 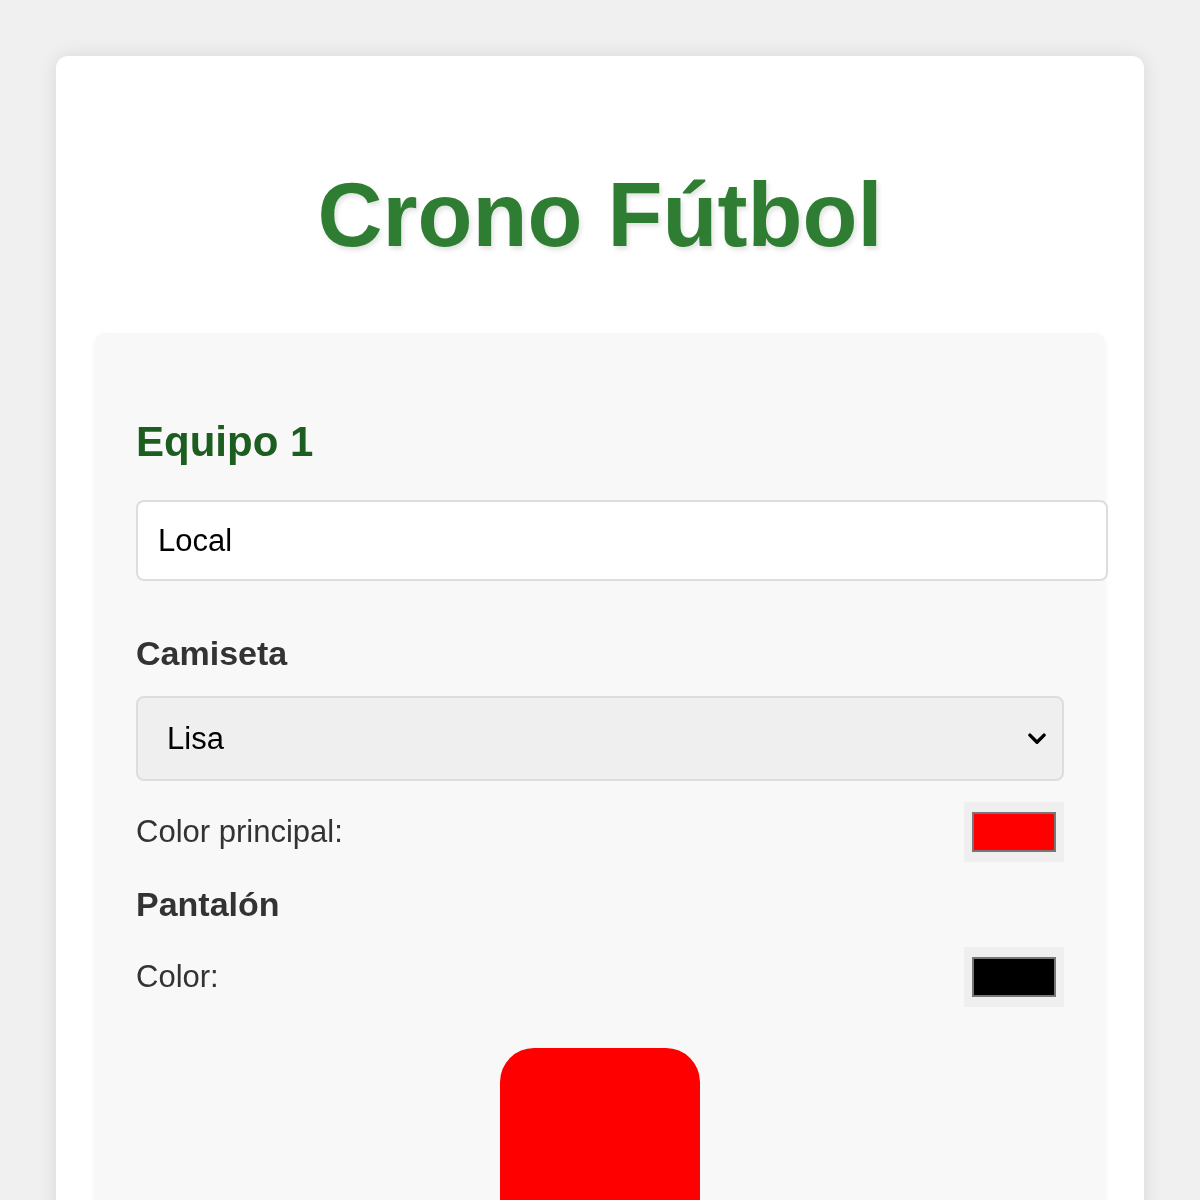 What do you see at coordinates (208, 904) in the screenshot?
I see `shorts-label: Pantalón` at bounding box center [208, 904].